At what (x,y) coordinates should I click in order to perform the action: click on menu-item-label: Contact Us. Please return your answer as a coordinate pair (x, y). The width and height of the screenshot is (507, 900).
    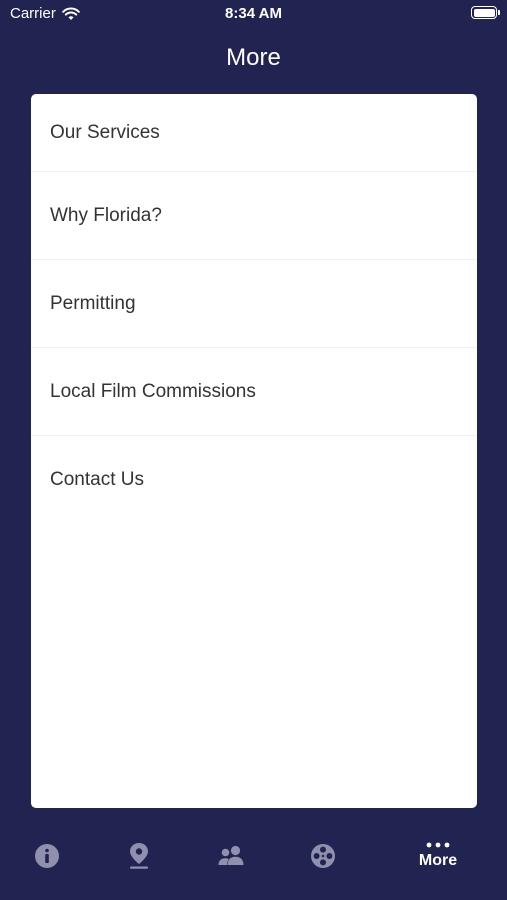
    Looking at the image, I should click on (97, 479).